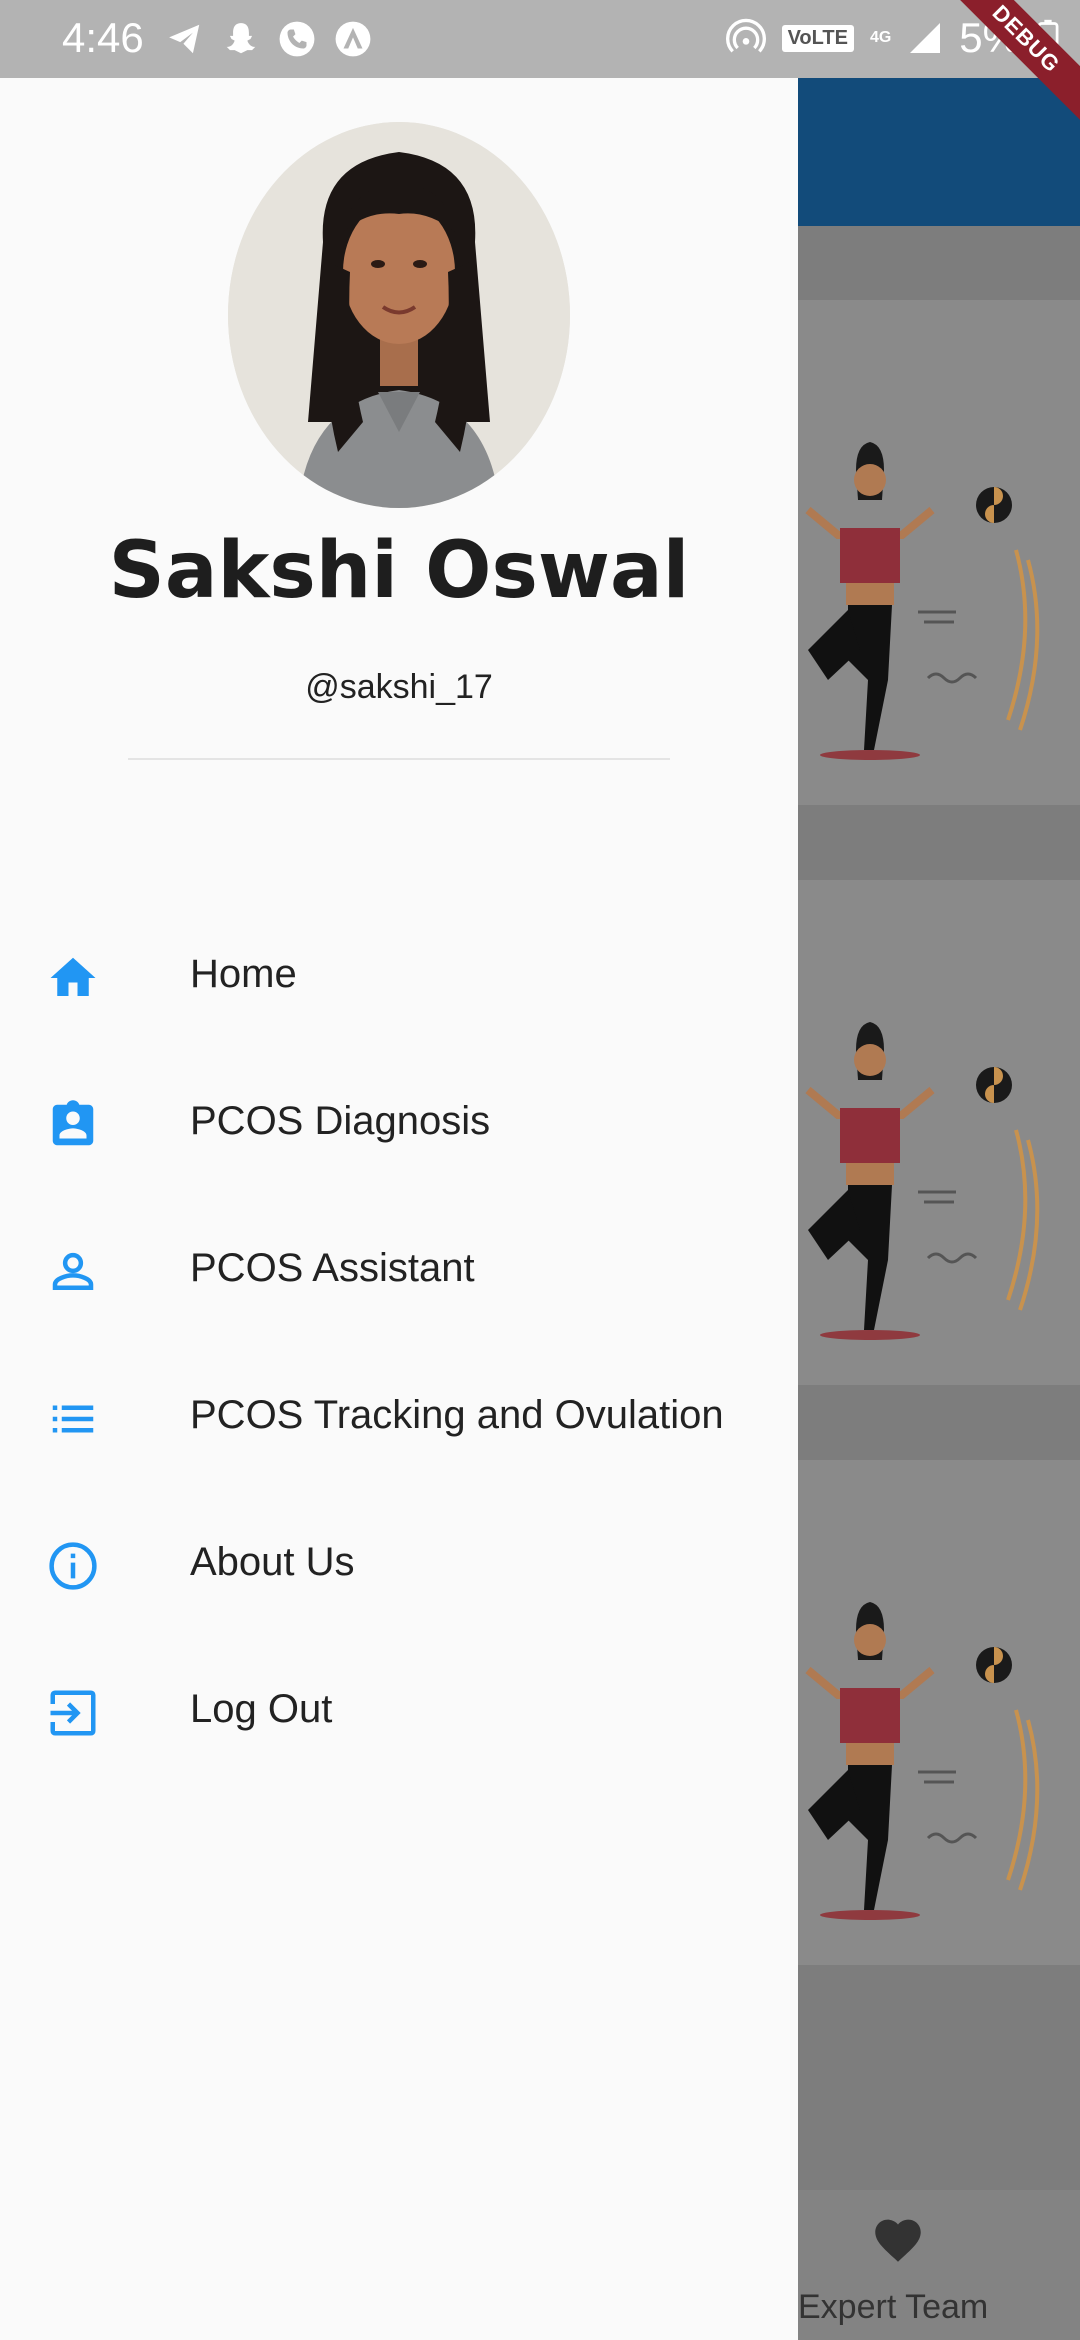  What do you see at coordinates (898, 2265) in the screenshot?
I see `bottom-nav-expert-team: Expert Team` at bounding box center [898, 2265].